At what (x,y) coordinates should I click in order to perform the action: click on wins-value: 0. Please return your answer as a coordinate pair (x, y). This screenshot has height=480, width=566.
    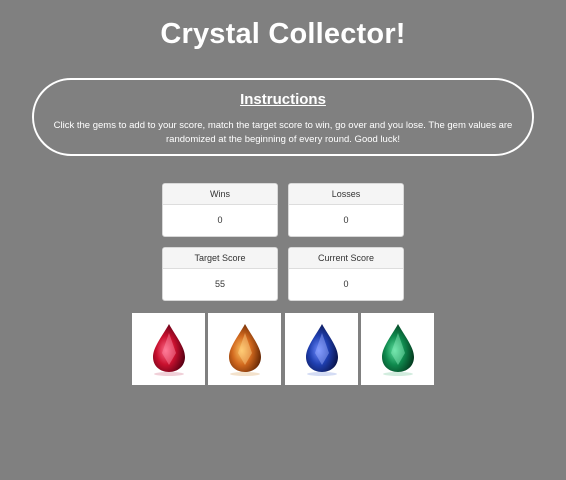
    Looking at the image, I should click on (220, 220).